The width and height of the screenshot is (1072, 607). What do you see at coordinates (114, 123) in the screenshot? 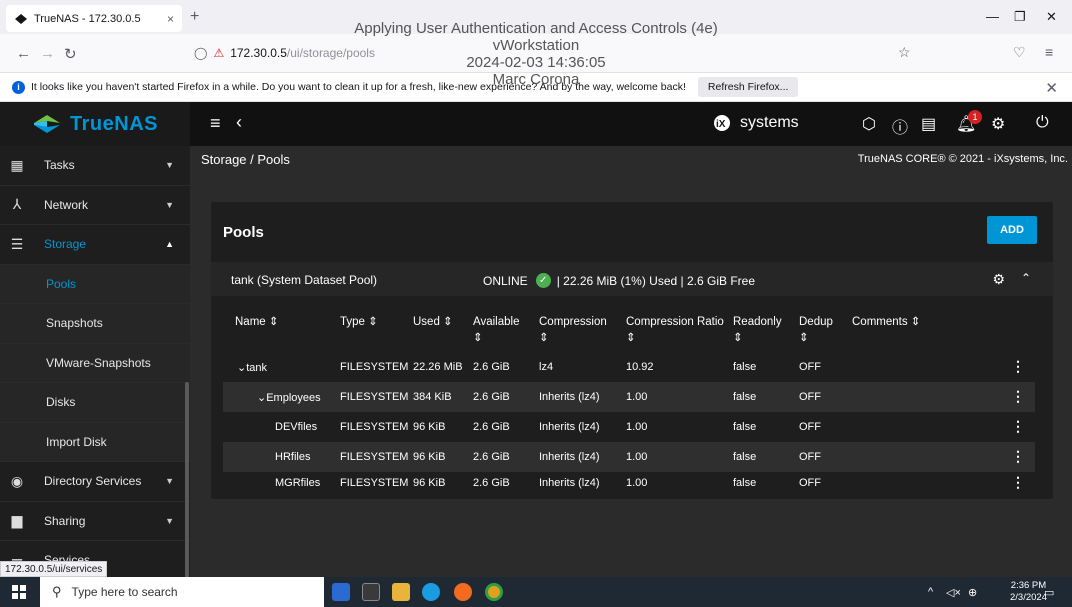
I see `brand-name: TrueNAS` at bounding box center [114, 123].